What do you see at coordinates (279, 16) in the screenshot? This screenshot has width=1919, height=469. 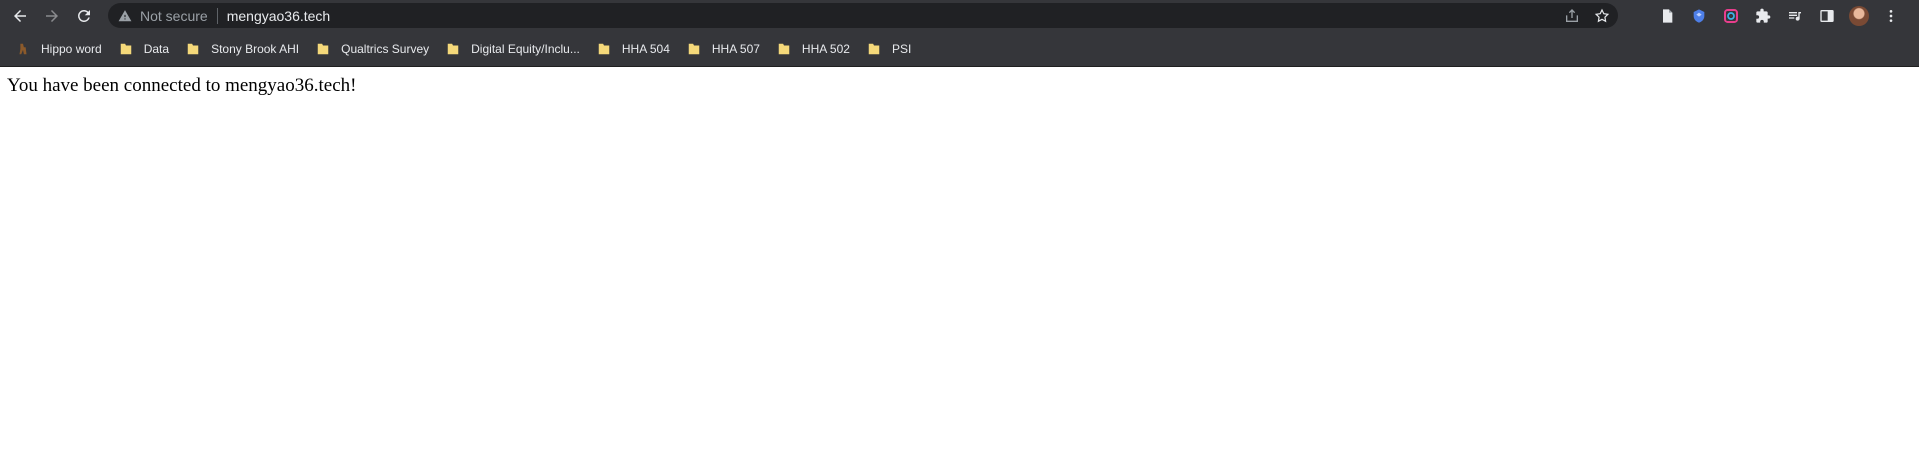 I see `url-text: mengyao36.tech` at bounding box center [279, 16].